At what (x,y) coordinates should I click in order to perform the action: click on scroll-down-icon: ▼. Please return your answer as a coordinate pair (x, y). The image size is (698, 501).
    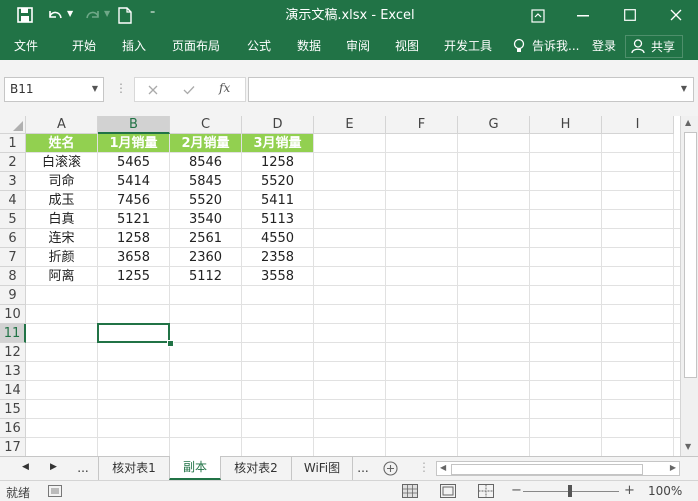
    Looking at the image, I should click on (688, 446).